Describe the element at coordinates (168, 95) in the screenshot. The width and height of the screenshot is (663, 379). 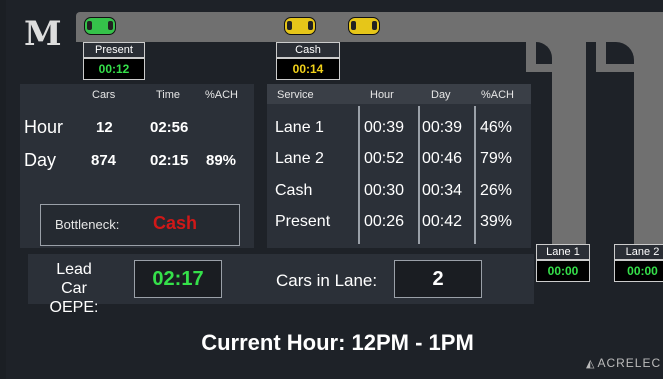
I see `col-header-time: Time` at that location.